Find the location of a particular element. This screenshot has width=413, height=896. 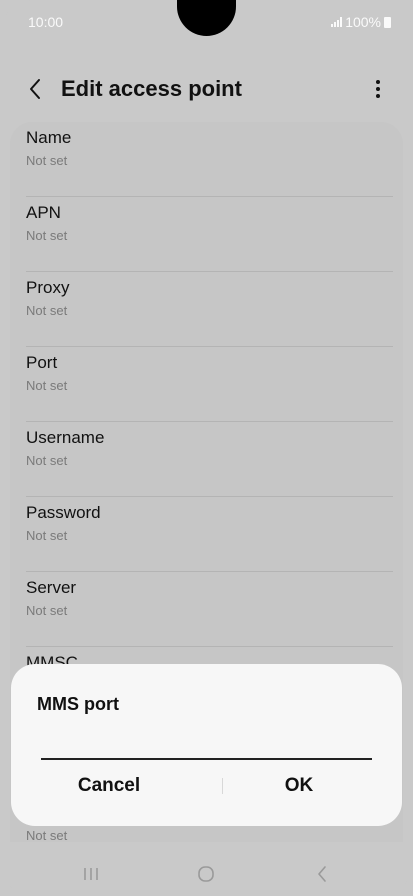

status-indicators: 100% is located at coordinates (361, 22).